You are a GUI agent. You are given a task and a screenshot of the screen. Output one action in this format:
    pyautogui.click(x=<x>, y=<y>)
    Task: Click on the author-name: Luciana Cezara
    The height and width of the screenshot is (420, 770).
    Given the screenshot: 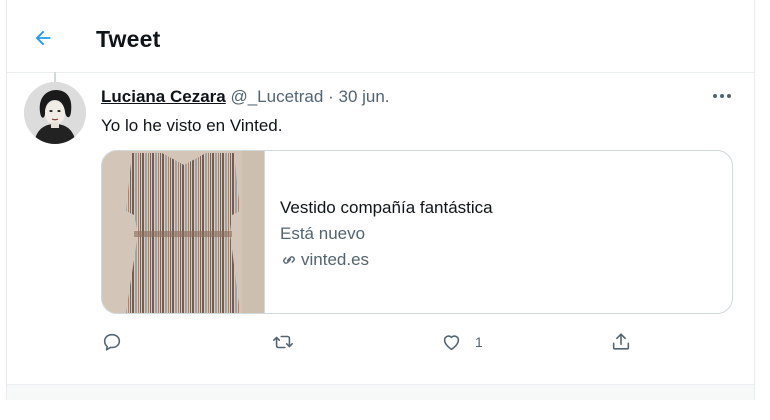 What is the action you would take?
    pyautogui.click(x=163, y=96)
    